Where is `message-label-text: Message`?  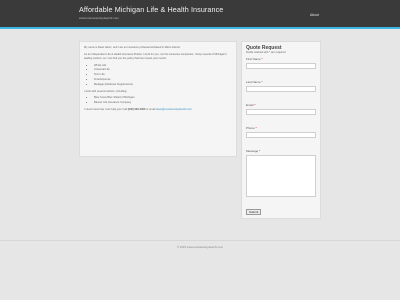 message-label-text: Message is located at coordinates (252, 151).